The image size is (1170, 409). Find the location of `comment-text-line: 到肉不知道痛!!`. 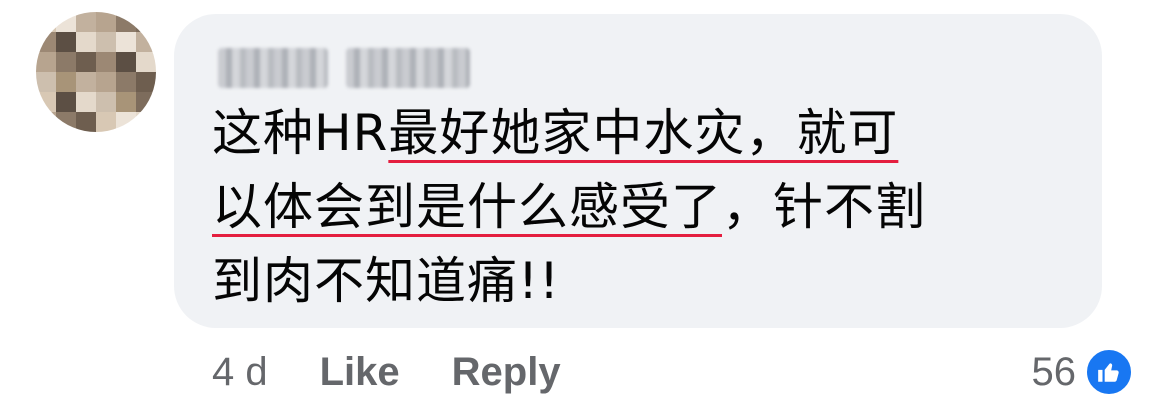

comment-text-line: 到肉不知道痛!! is located at coordinates (647, 281).